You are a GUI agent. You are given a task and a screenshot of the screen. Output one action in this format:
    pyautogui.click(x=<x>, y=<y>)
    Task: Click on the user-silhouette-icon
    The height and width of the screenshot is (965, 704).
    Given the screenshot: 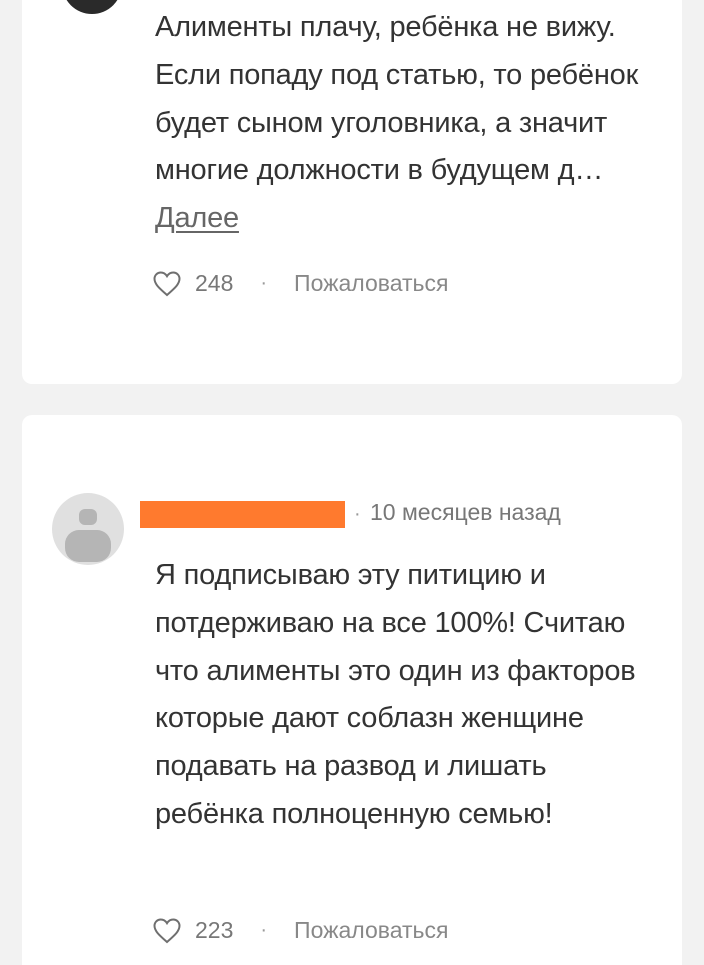 What is the action you would take?
    pyautogui.click(x=88, y=535)
    